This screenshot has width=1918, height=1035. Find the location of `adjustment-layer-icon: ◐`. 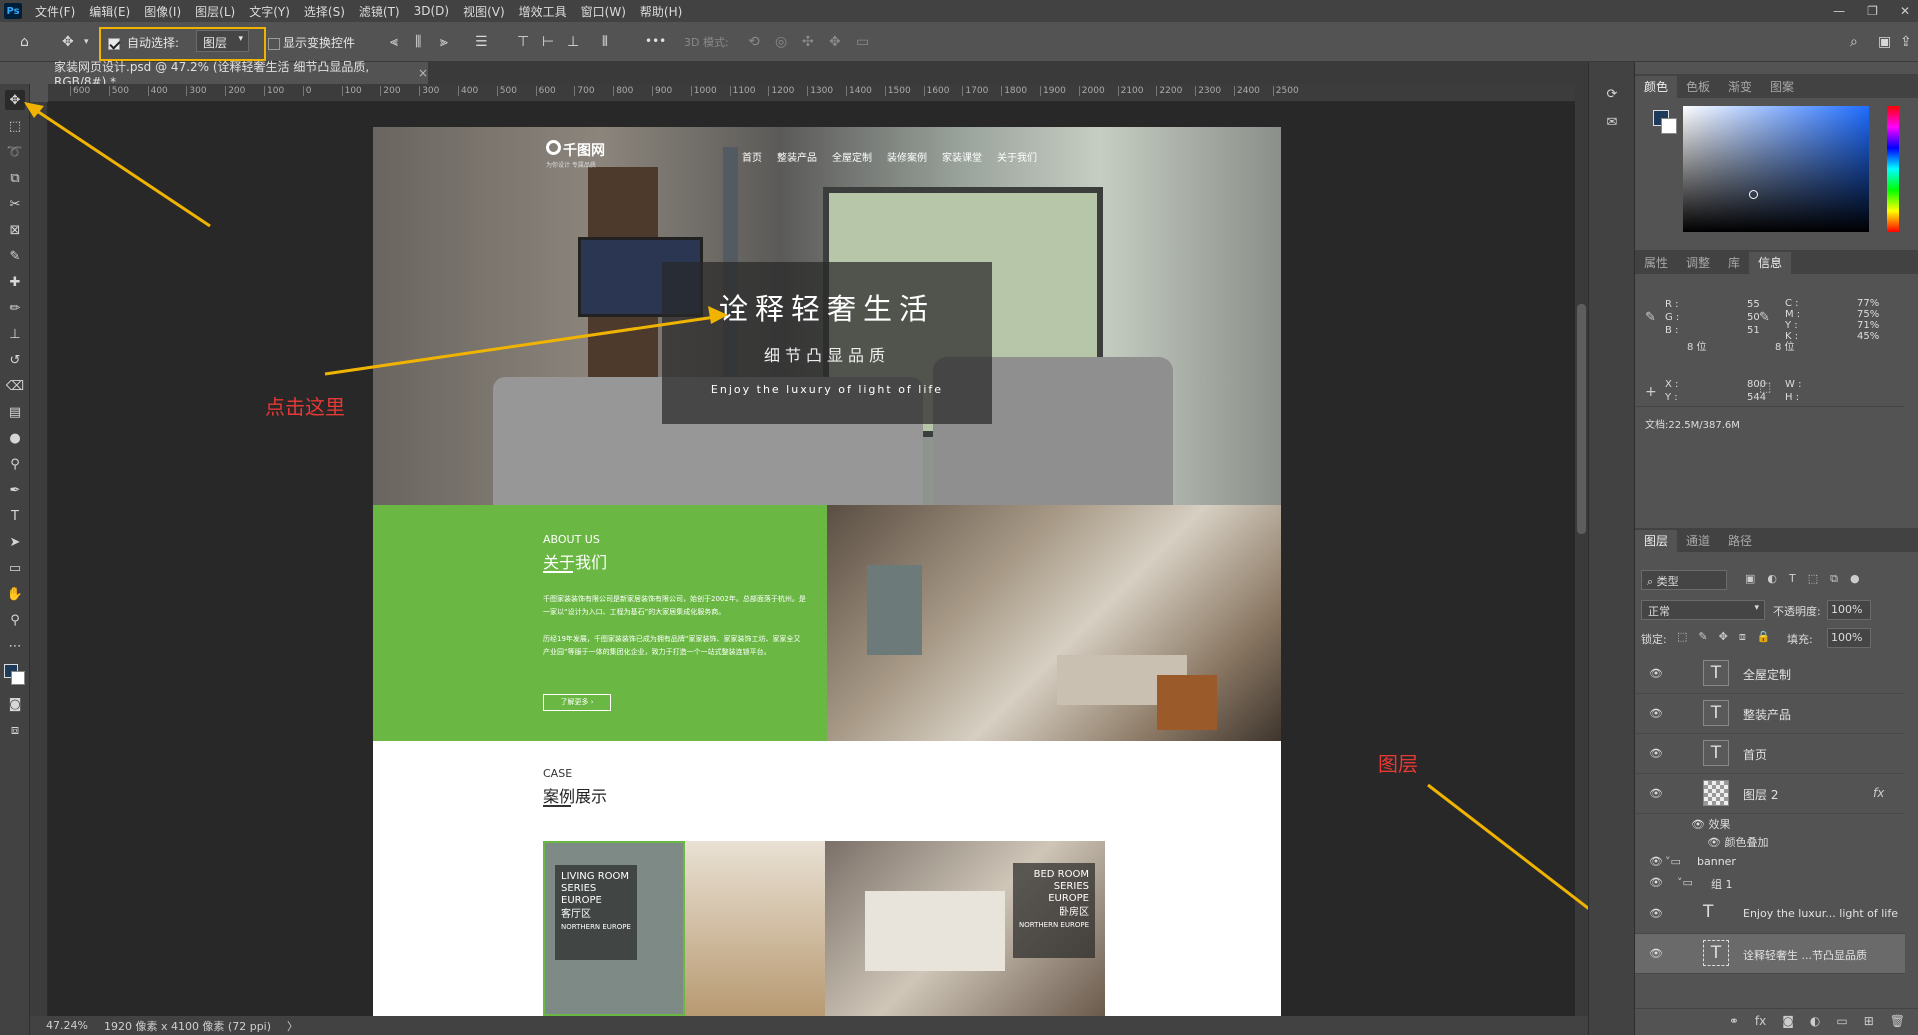

adjustment-layer-icon: ◐ is located at coordinates (1815, 1022).